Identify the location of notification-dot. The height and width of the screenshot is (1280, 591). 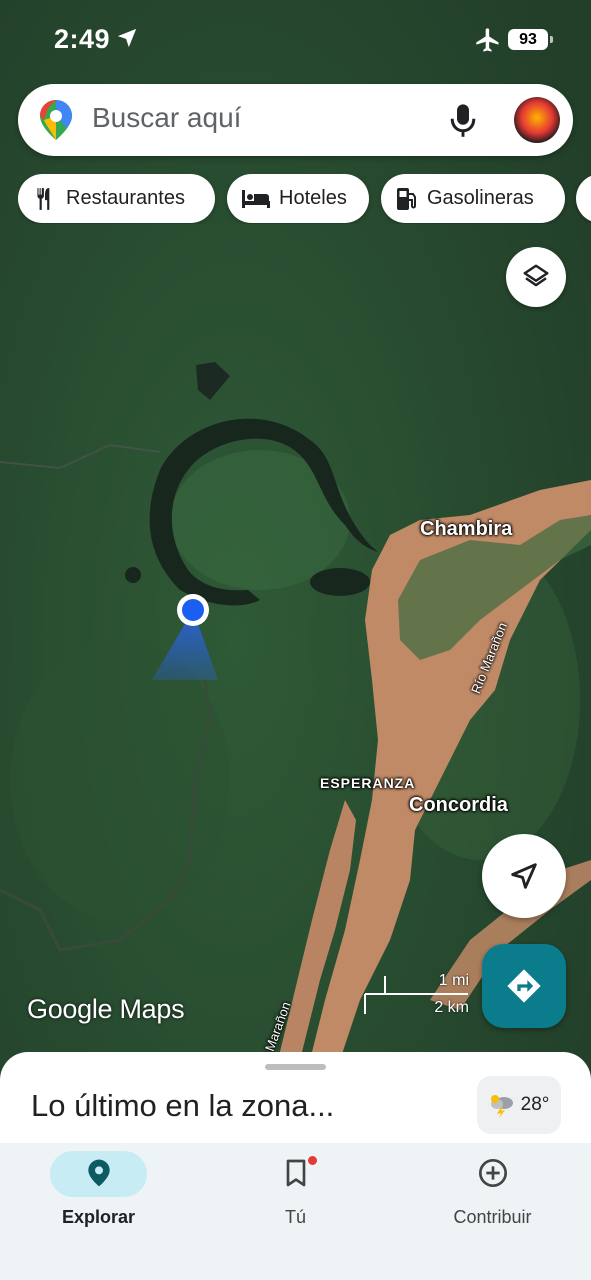
(312, 1160).